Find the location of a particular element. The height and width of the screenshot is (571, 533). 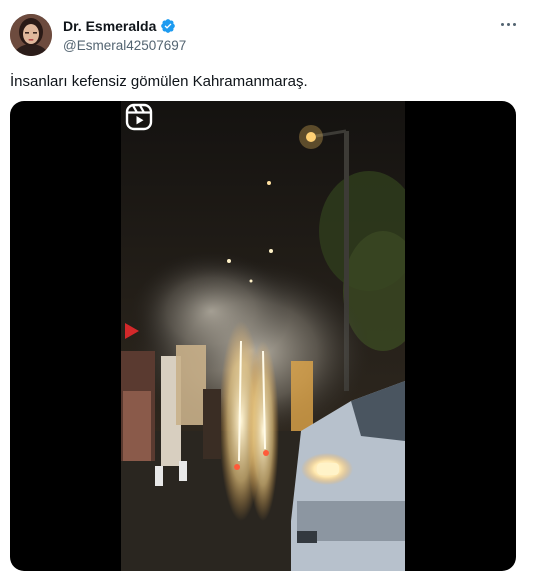

display-name: Dr. Esmeralda is located at coordinates (109, 26).